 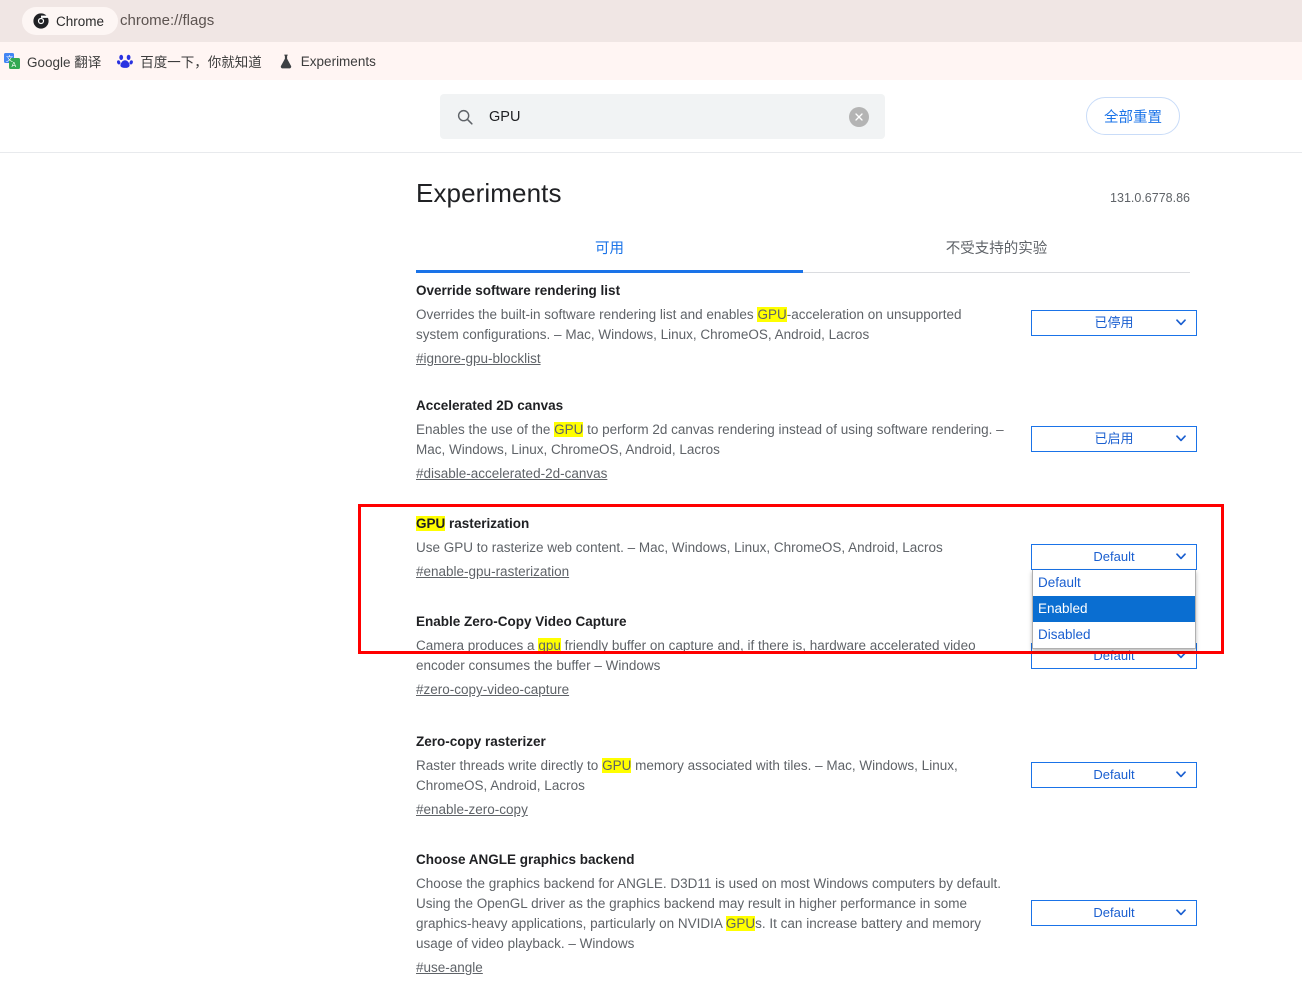 I want to click on experiment-state-select-wrapper: 已停用, so click(x=1114, y=323).